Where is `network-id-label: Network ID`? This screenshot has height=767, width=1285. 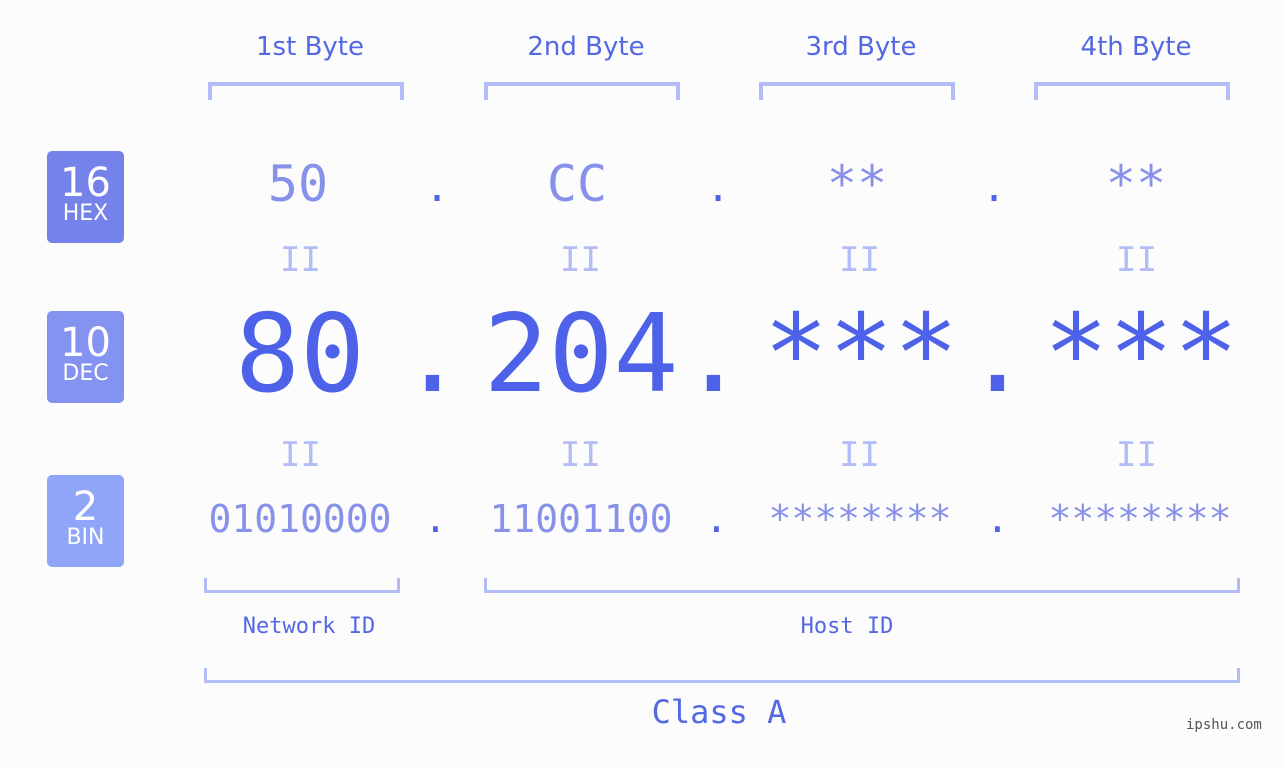
network-id-label: Network ID is located at coordinates (309, 626).